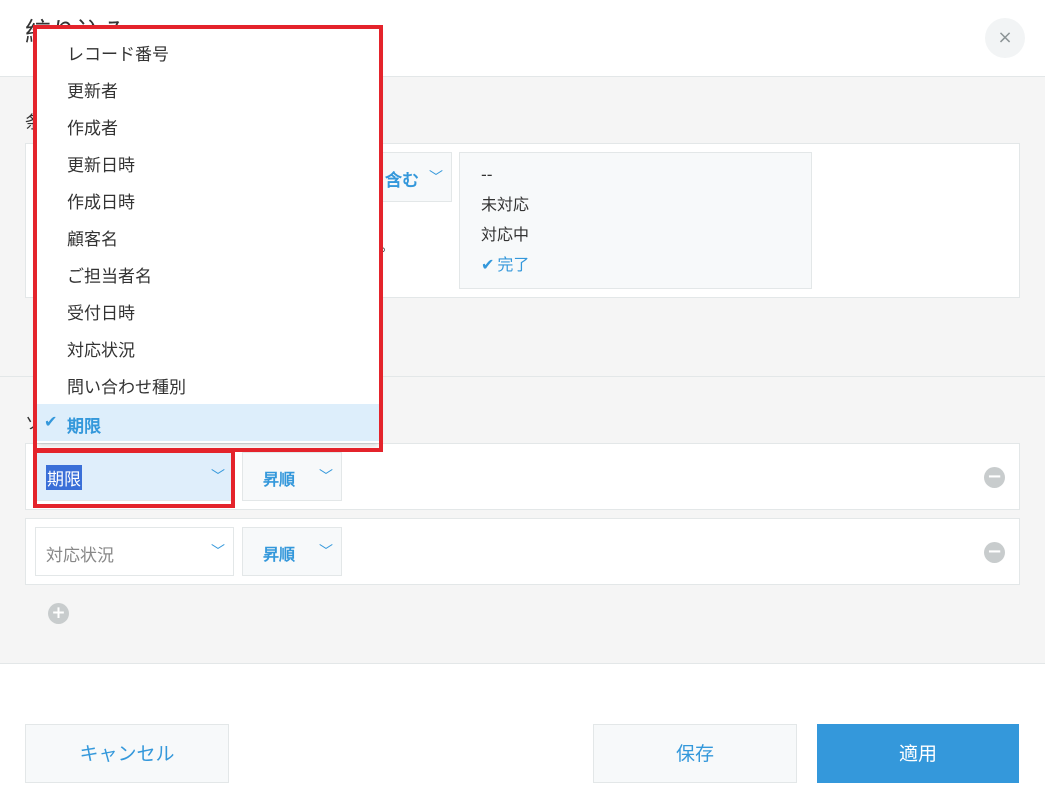 The height and width of the screenshot is (803, 1045). Describe the element at coordinates (487, 175) in the screenshot. I see `status-option: --` at that location.